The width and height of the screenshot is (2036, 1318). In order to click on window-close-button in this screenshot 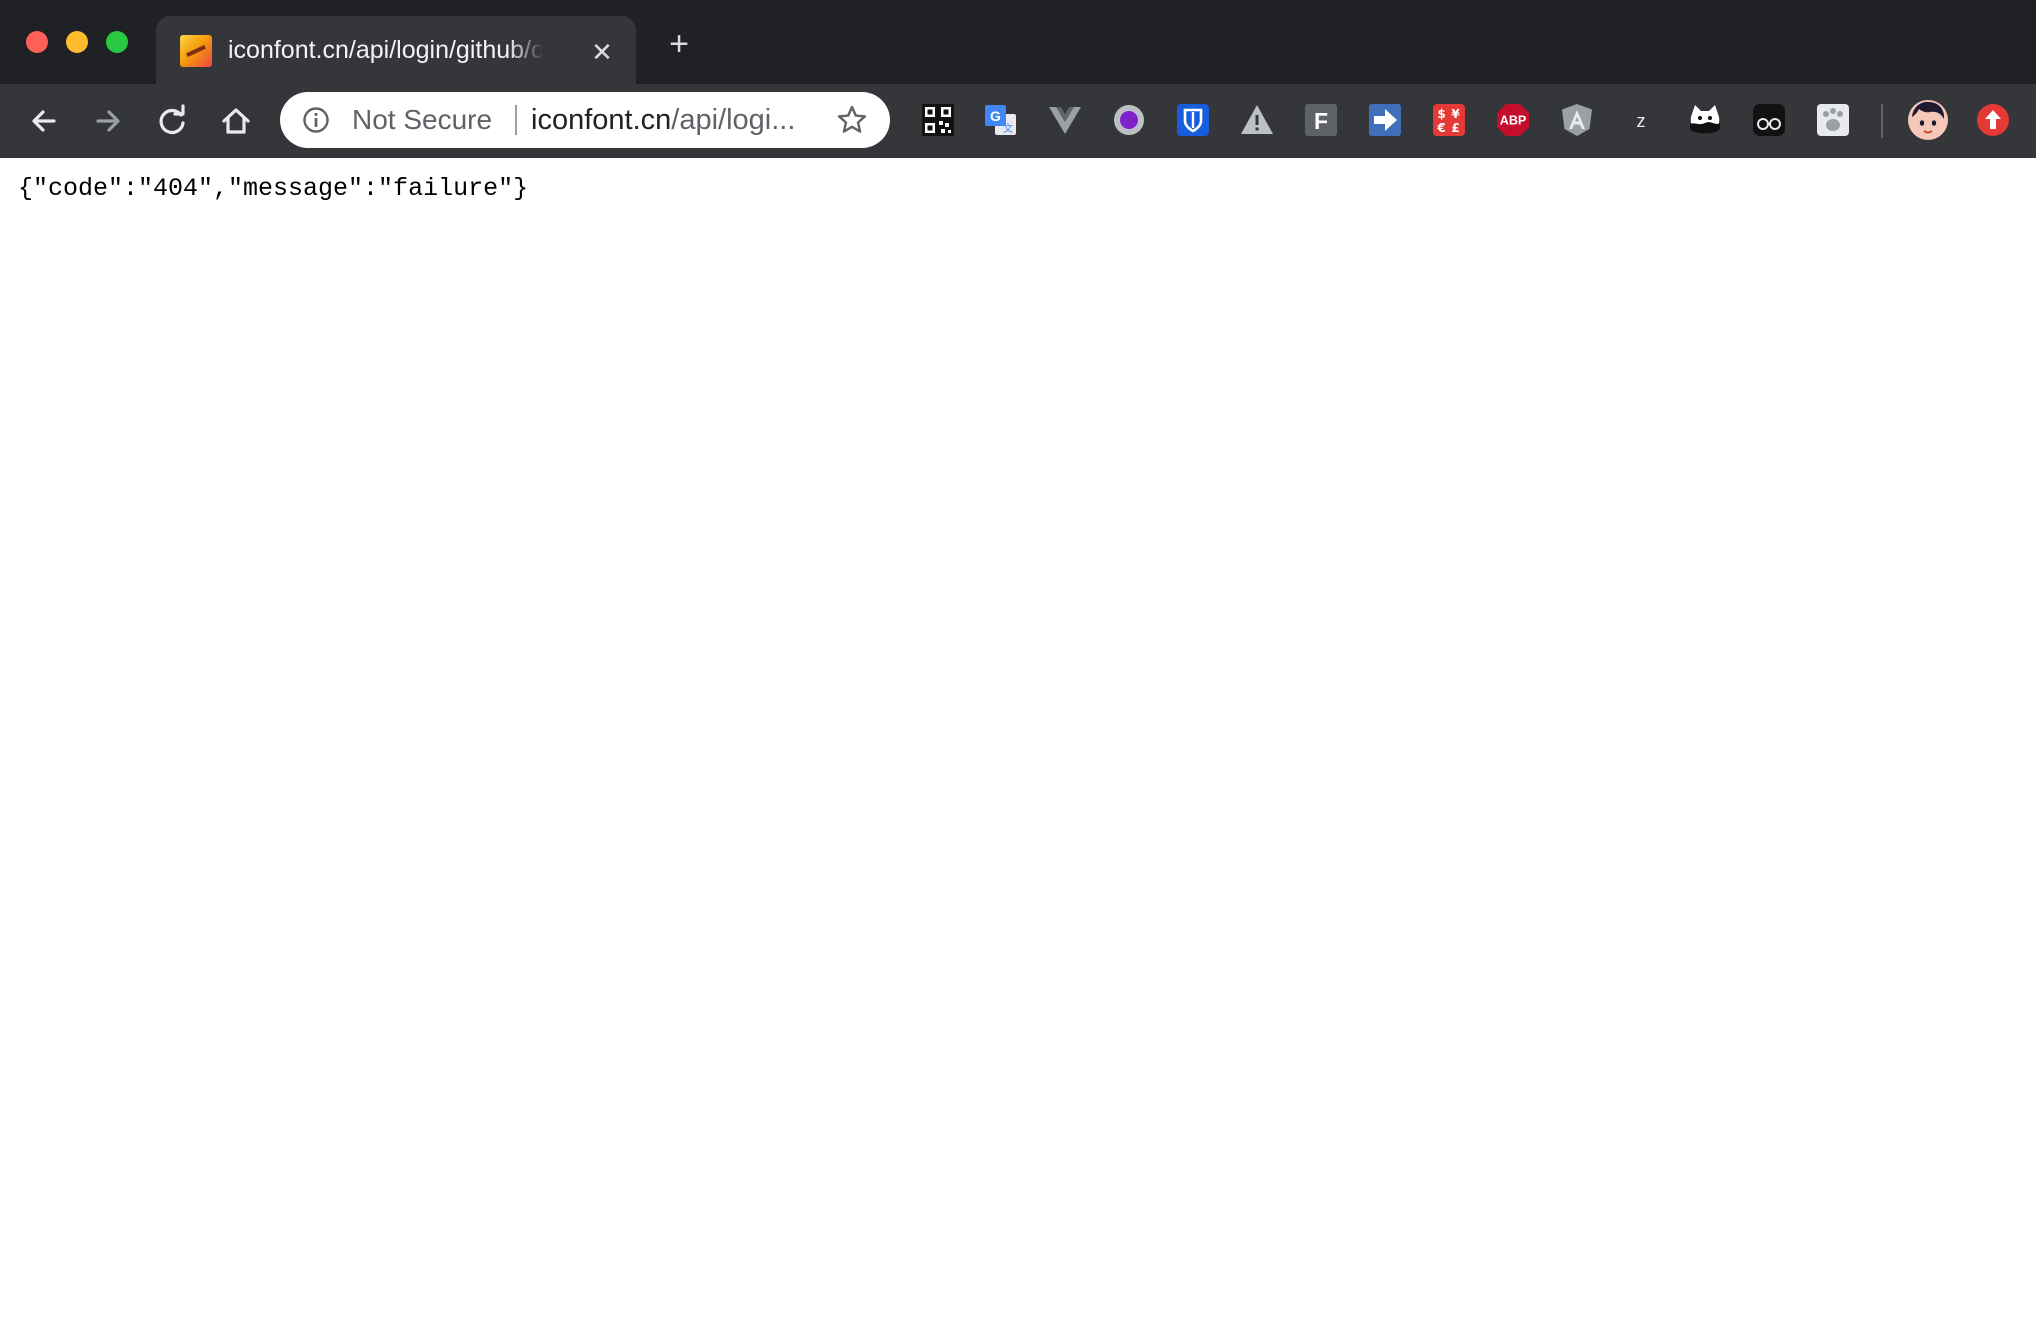, I will do `click(37, 42)`.